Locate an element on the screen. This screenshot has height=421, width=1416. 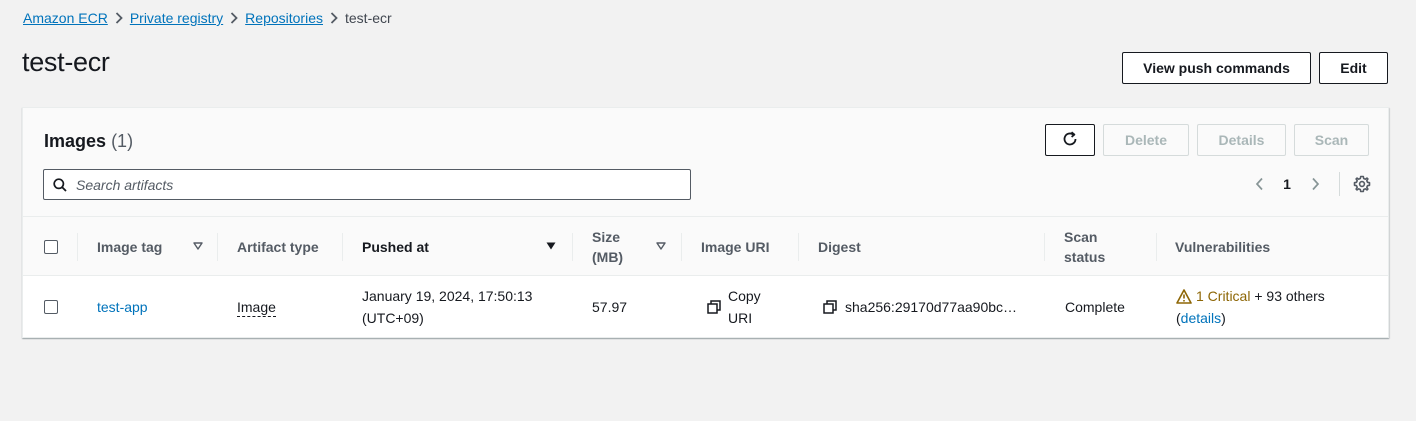
scan-button: Scan is located at coordinates (1331, 140).